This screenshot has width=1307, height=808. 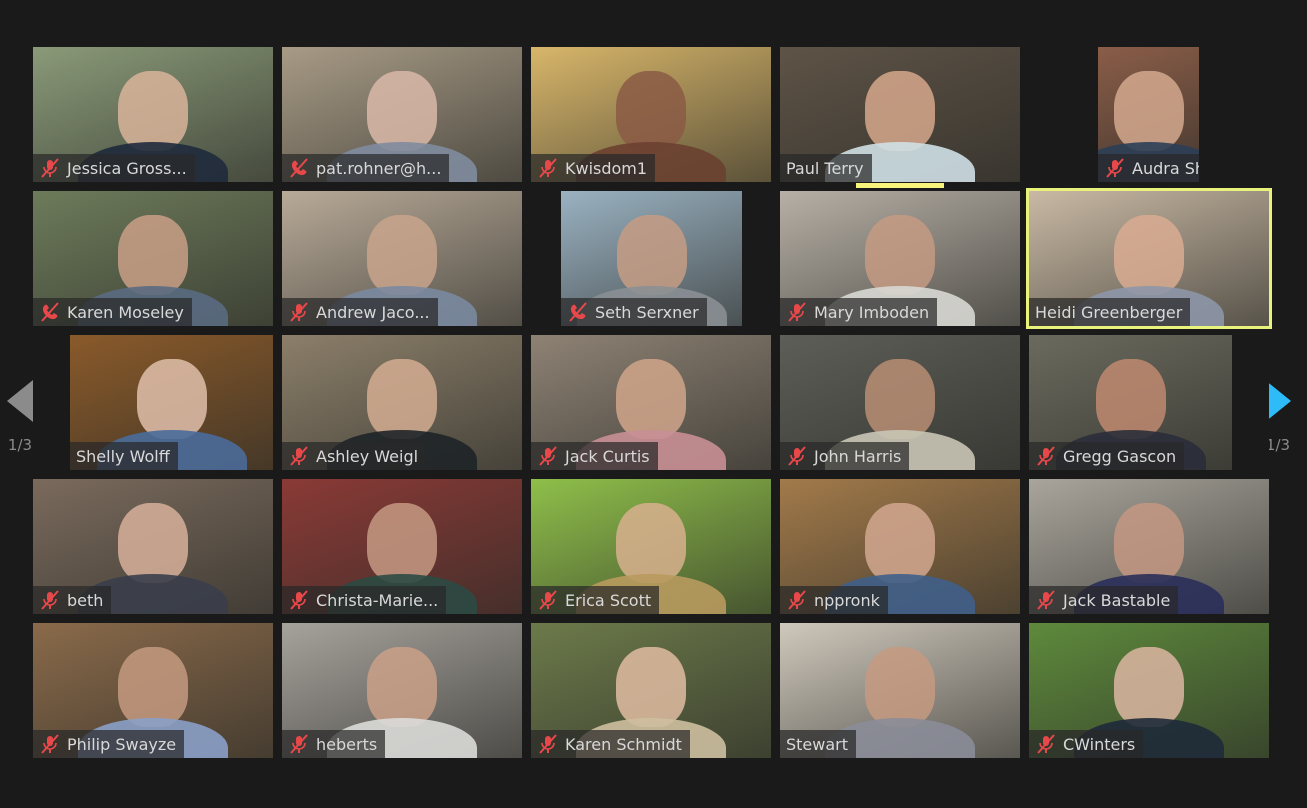 I want to click on participant-tile: beth, so click(x=153, y=546).